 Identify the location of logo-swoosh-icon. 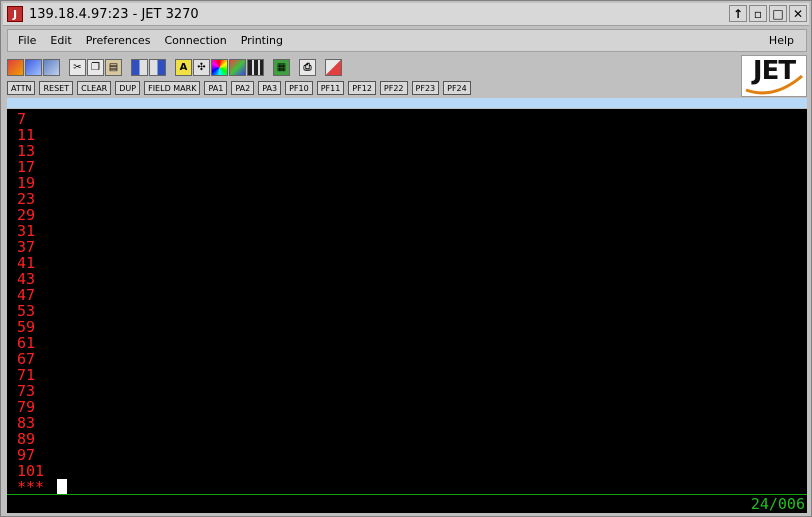
(774, 84).